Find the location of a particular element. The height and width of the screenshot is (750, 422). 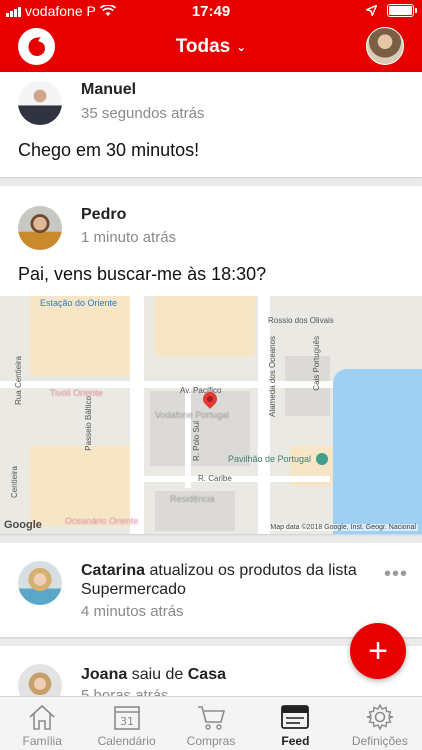

post-time: 1 minuto atrás is located at coordinates (129, 237).